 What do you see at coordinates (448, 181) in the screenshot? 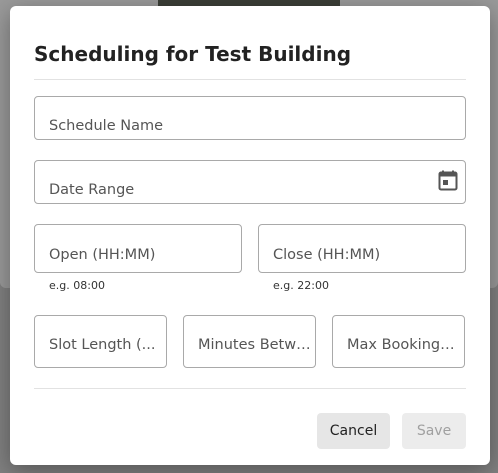
I see `calendar-icon` at bounding box center [448, 181].